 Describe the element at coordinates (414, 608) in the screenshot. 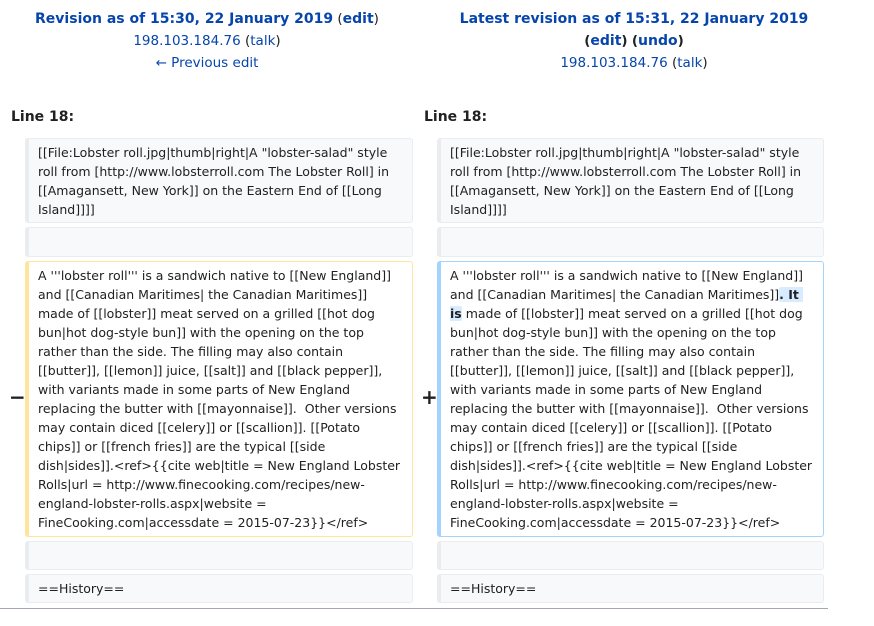

I see `divider` at that location.